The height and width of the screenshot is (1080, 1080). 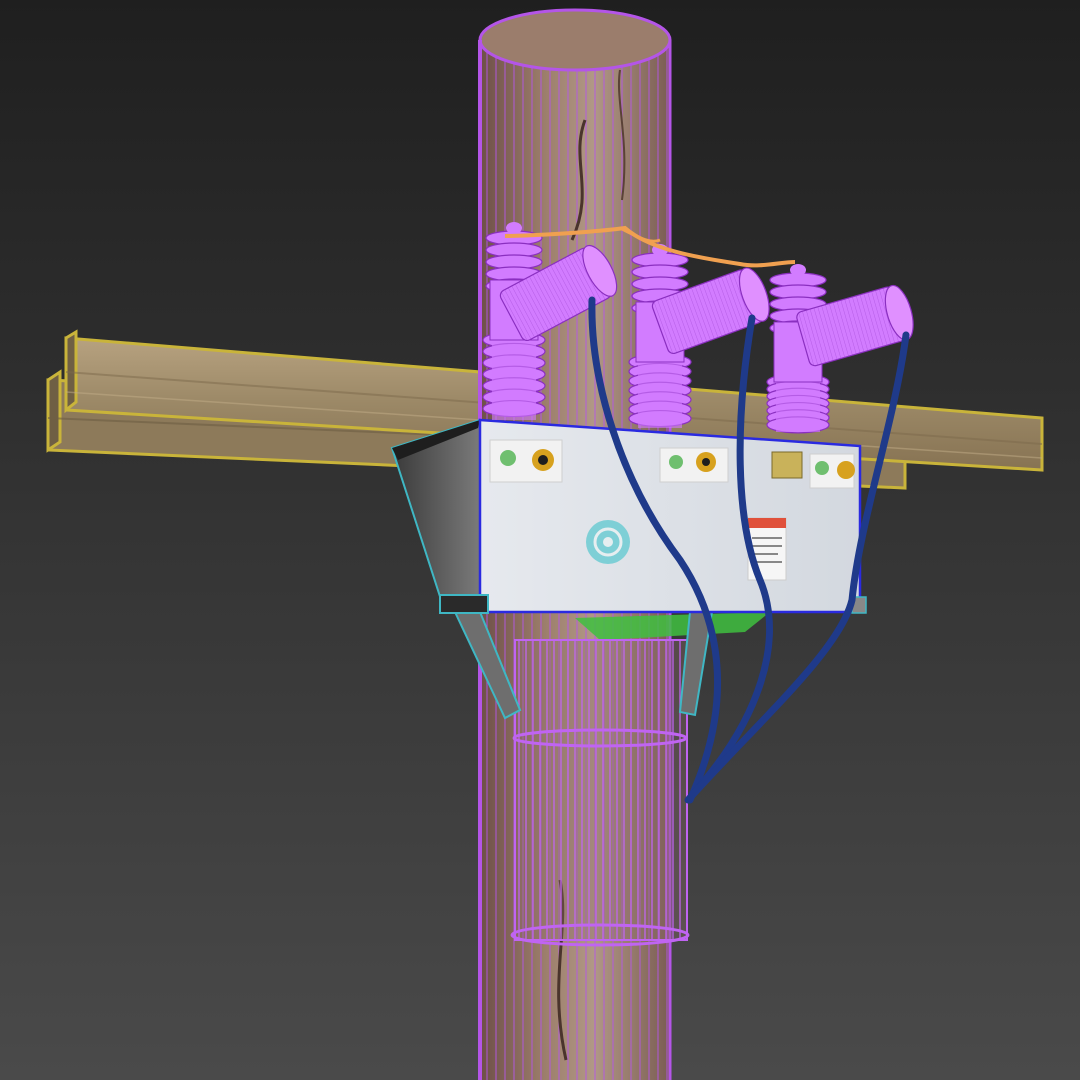 What do you see at coordinates (600, 793) in the screenshot?
I see `control-cabinet-wrap` at bounding box center [600, 793].